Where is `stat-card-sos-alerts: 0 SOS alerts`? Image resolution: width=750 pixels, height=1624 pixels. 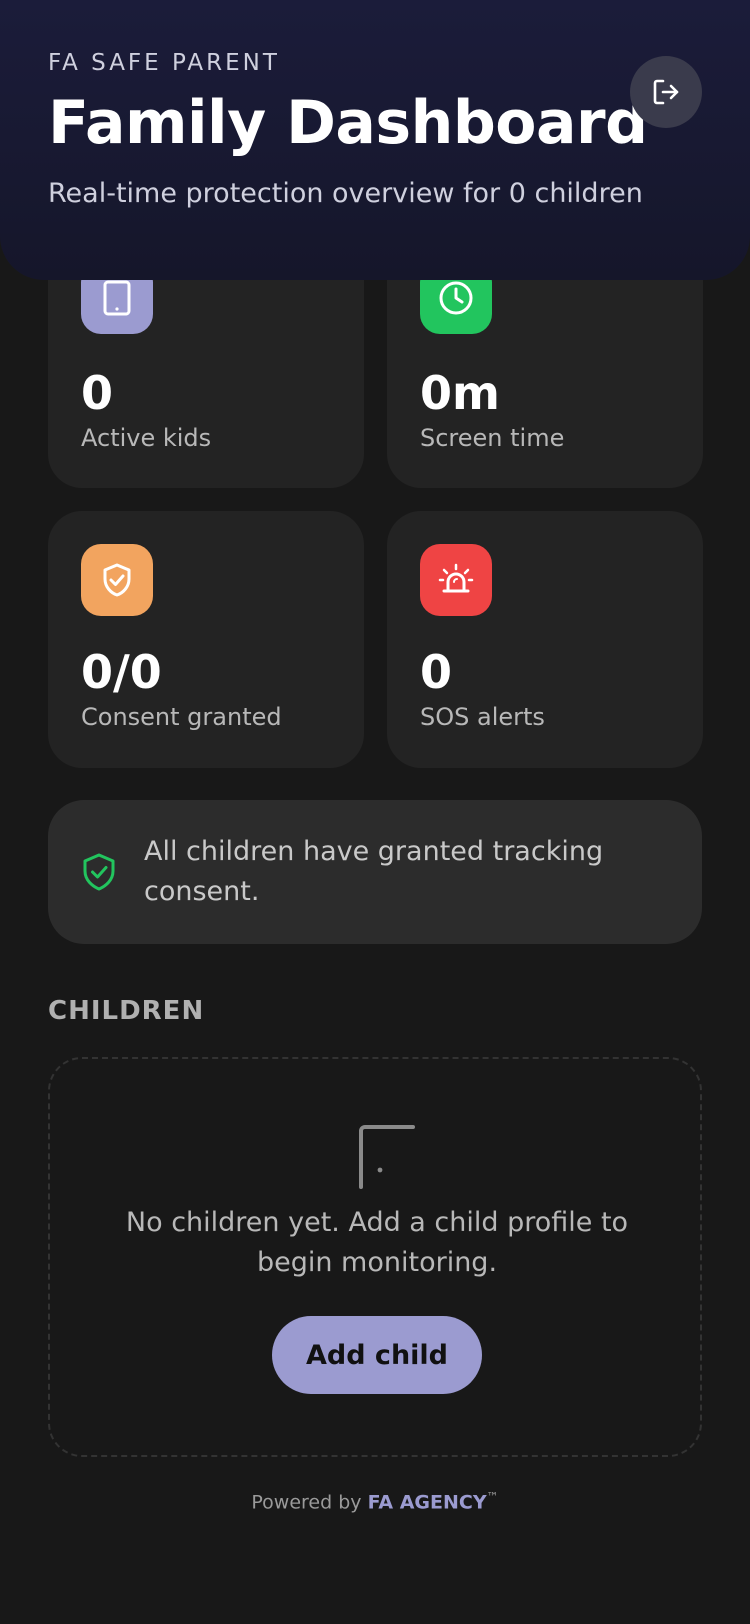 stat-card-sos-alerts: 0 SOS alerts is located at coordinates (545, 639).